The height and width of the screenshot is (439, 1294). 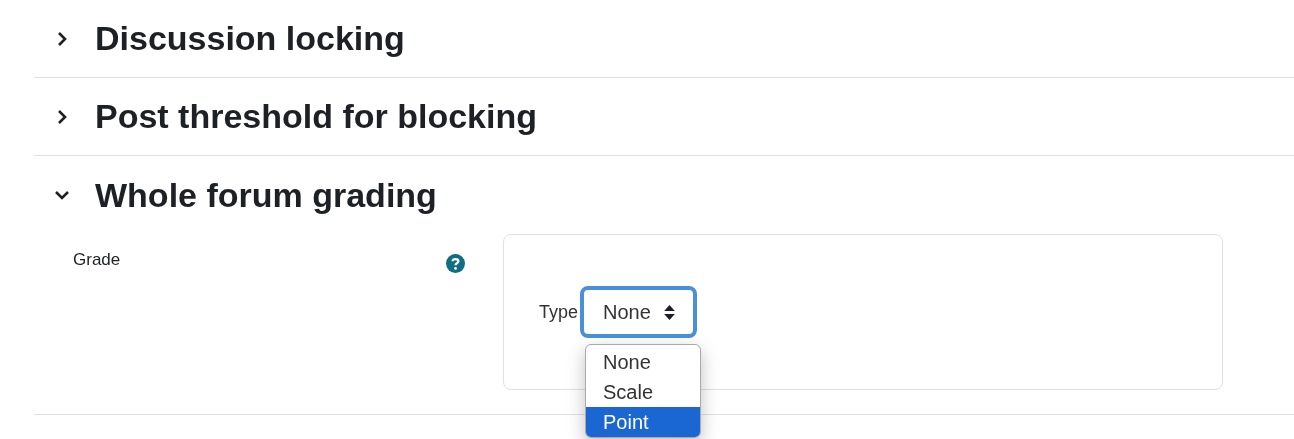 I want to click on section-heading: Discussion locking, so click(x=250, y=38).